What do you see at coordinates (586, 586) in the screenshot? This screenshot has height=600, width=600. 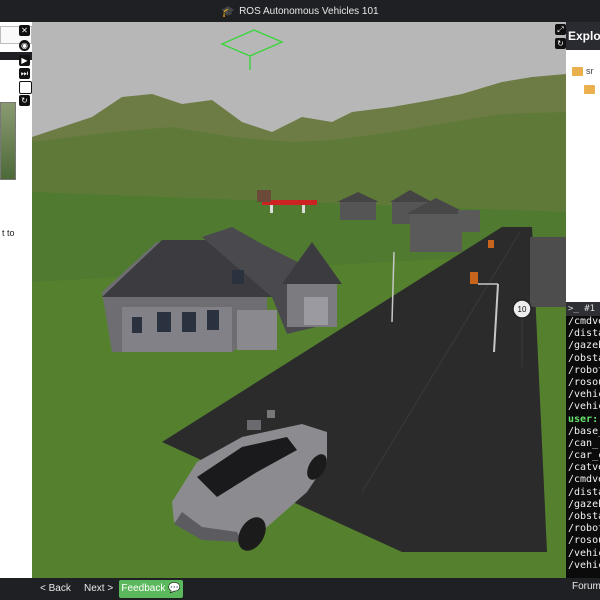 I see `forum-link: Forum` at bounding box center [586, 586].